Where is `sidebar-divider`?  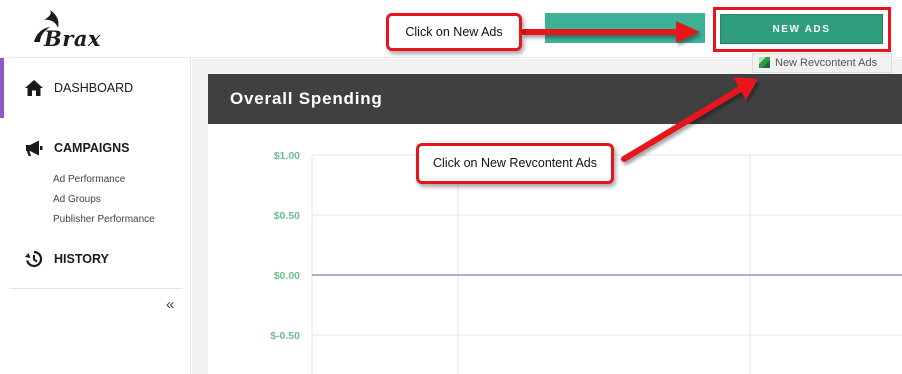
sidebar-divider is located at coordinates (96, 288).